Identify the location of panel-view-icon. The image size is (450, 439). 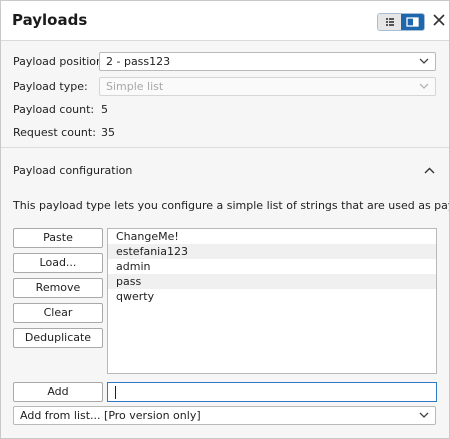
(412, 22).